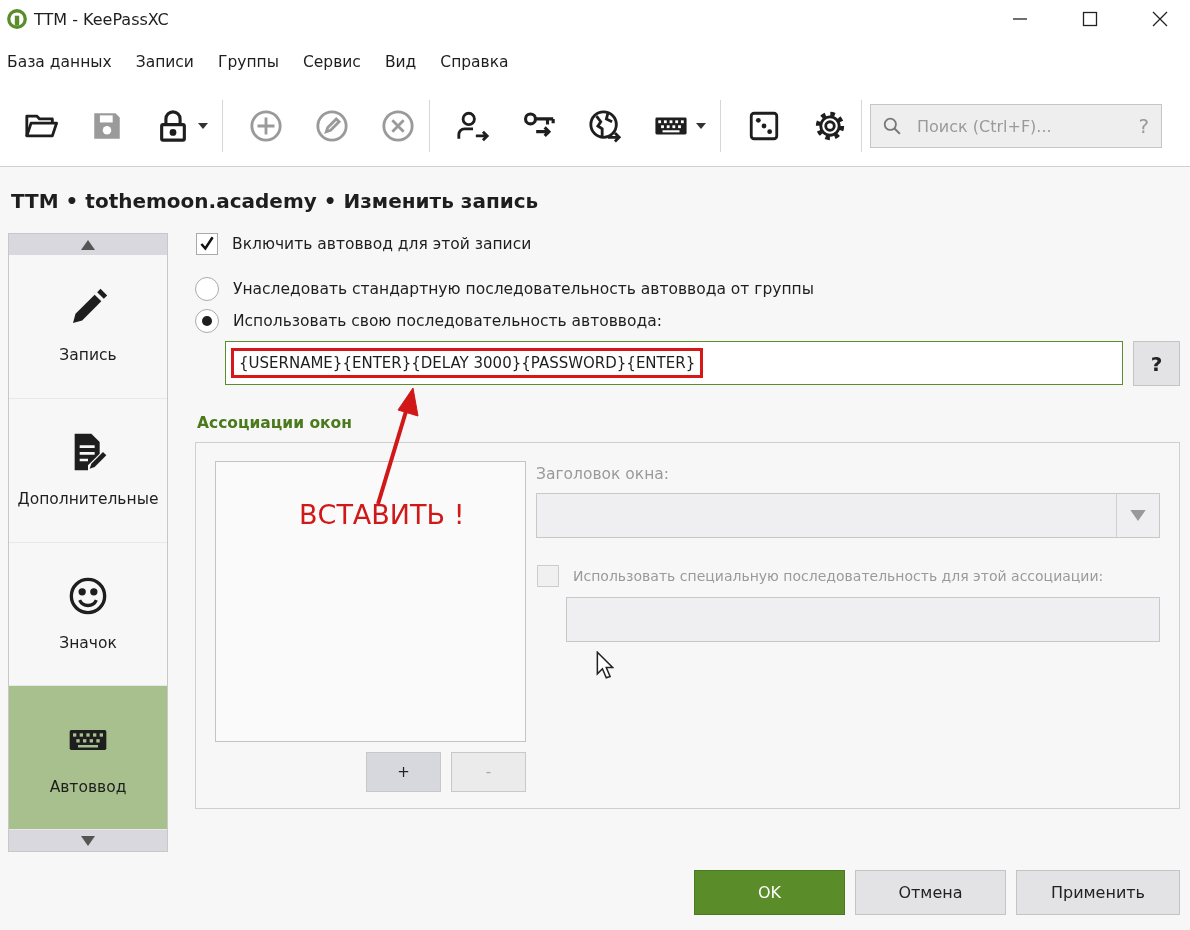  What do you see at coordinates (1098, 892) in the screenshot?
I see `dialog-button: Применить` at bounding box center [1098, 892].